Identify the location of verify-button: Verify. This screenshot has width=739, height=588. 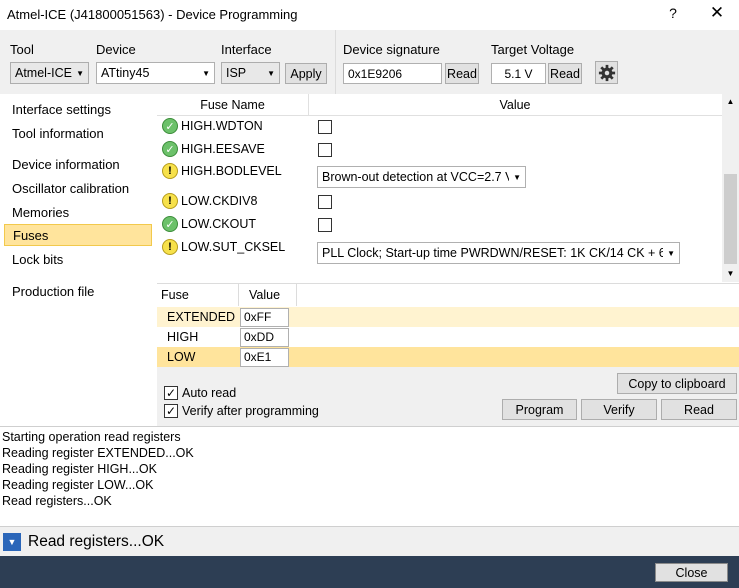
(619, 409).